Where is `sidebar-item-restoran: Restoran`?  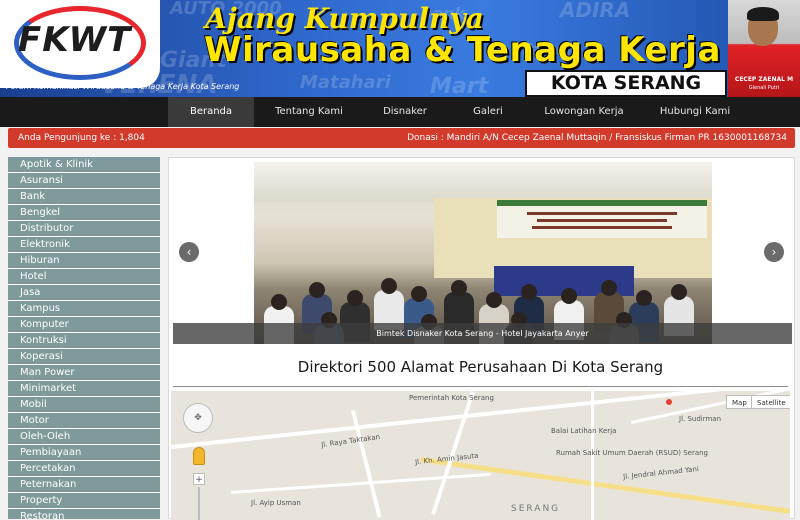
sidebar-item-restoran: Restoran is located at coordinates (84, 514).